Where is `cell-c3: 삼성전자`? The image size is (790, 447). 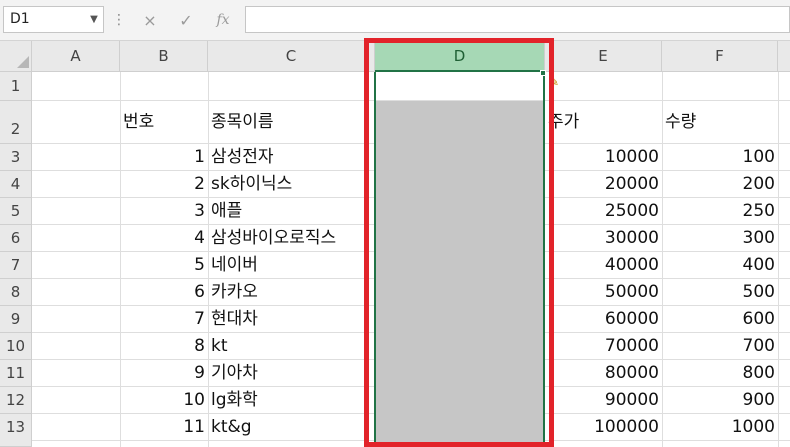 cell-c3: 삼성전자 is located at coordinates (291, 157).